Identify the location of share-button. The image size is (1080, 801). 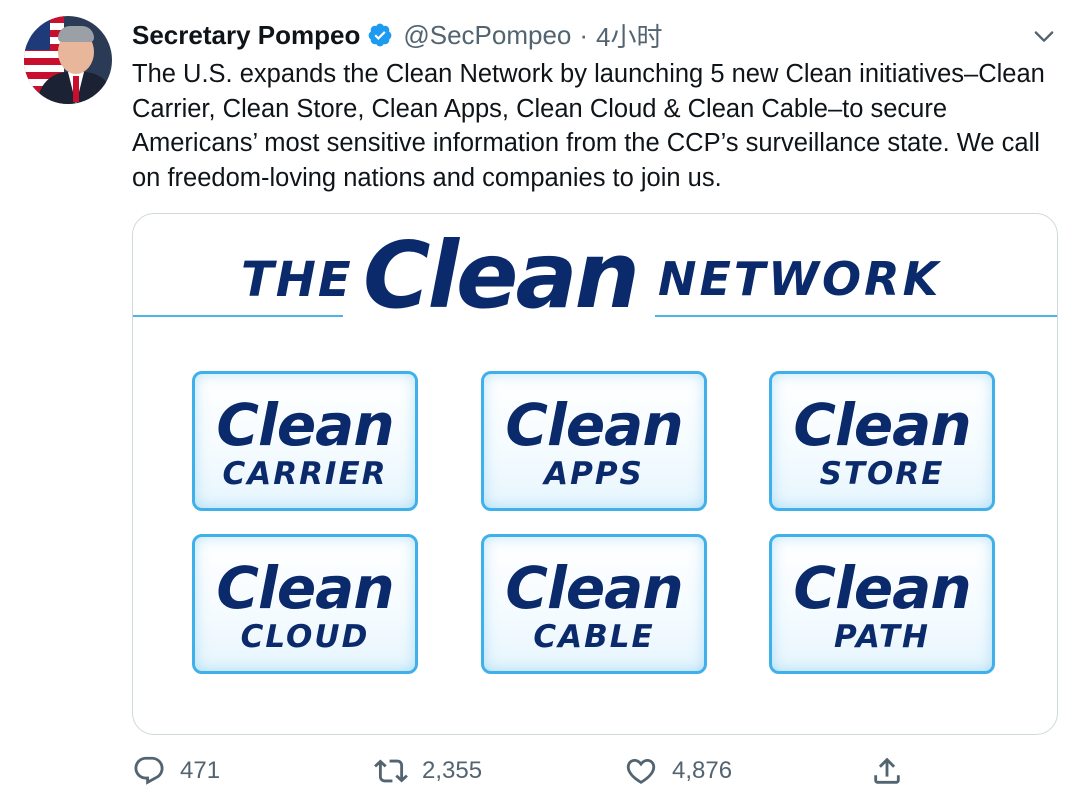
(887, 771).